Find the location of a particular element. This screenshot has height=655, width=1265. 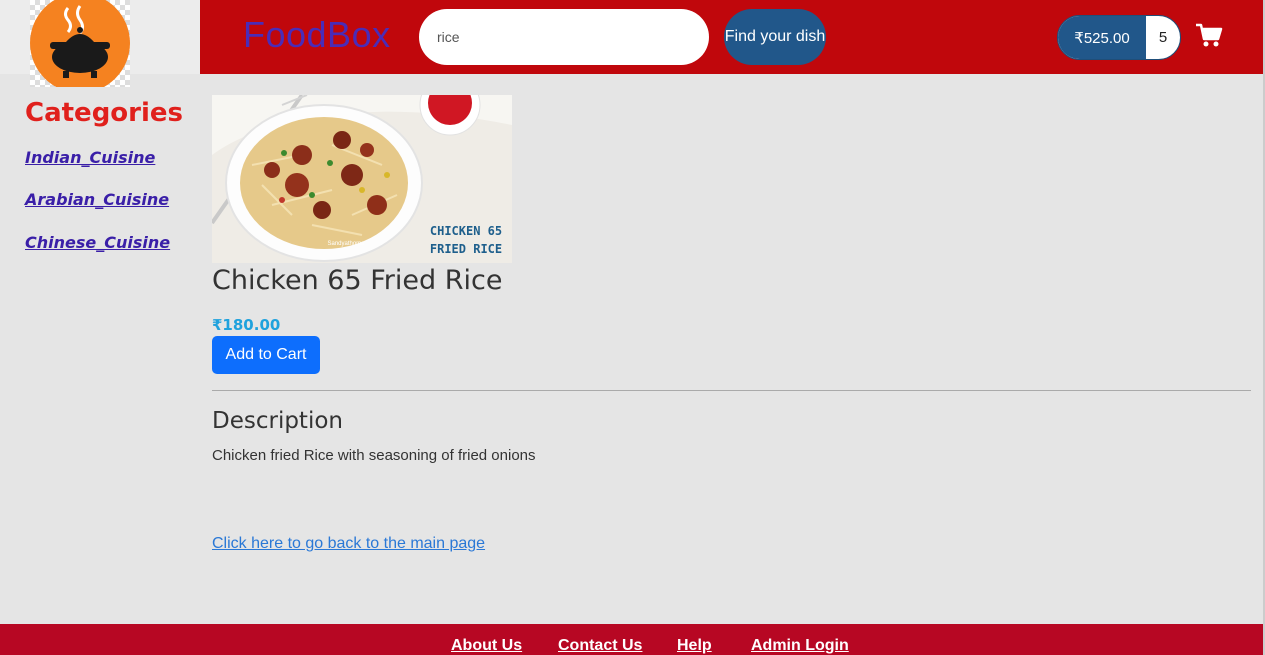

brand-title: FoodBox is located at coordinates (317, 35).